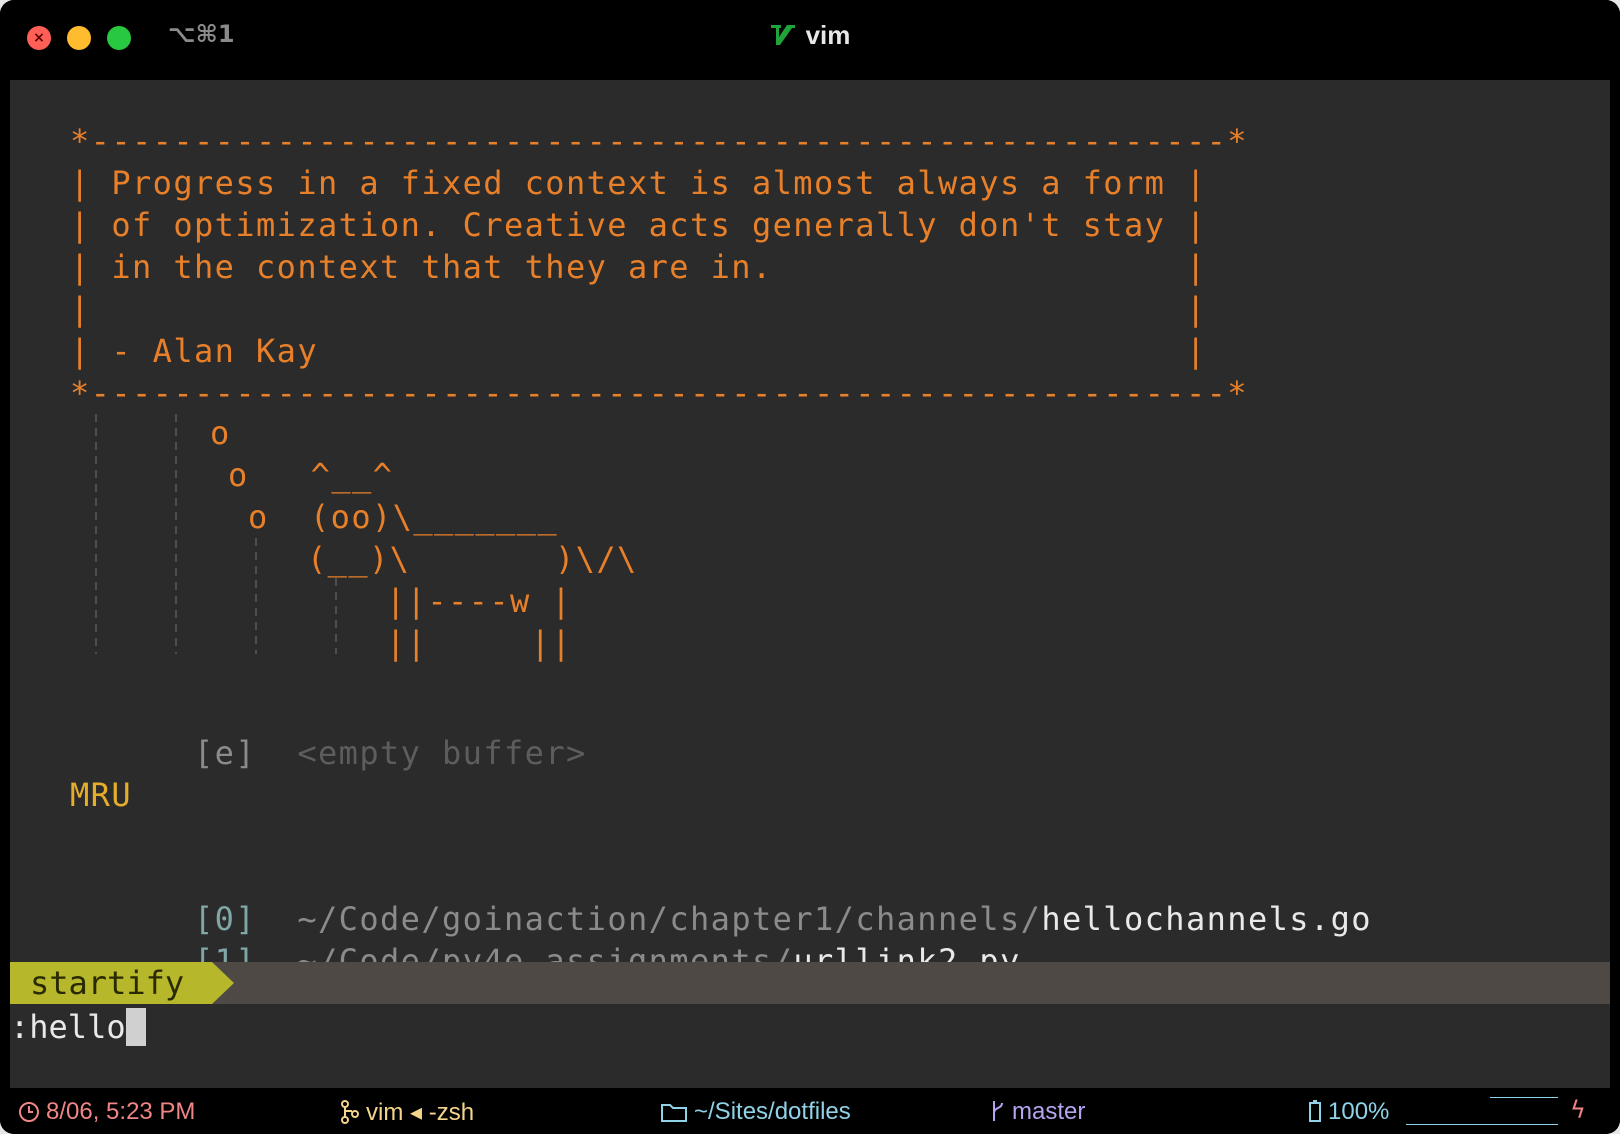 The width and height of the screenshot is (1620, 1134). What do you see at coordinates (998, 1111) in the screenshot?
I see `git-branch-icon` at bounding box center [998, 1111].